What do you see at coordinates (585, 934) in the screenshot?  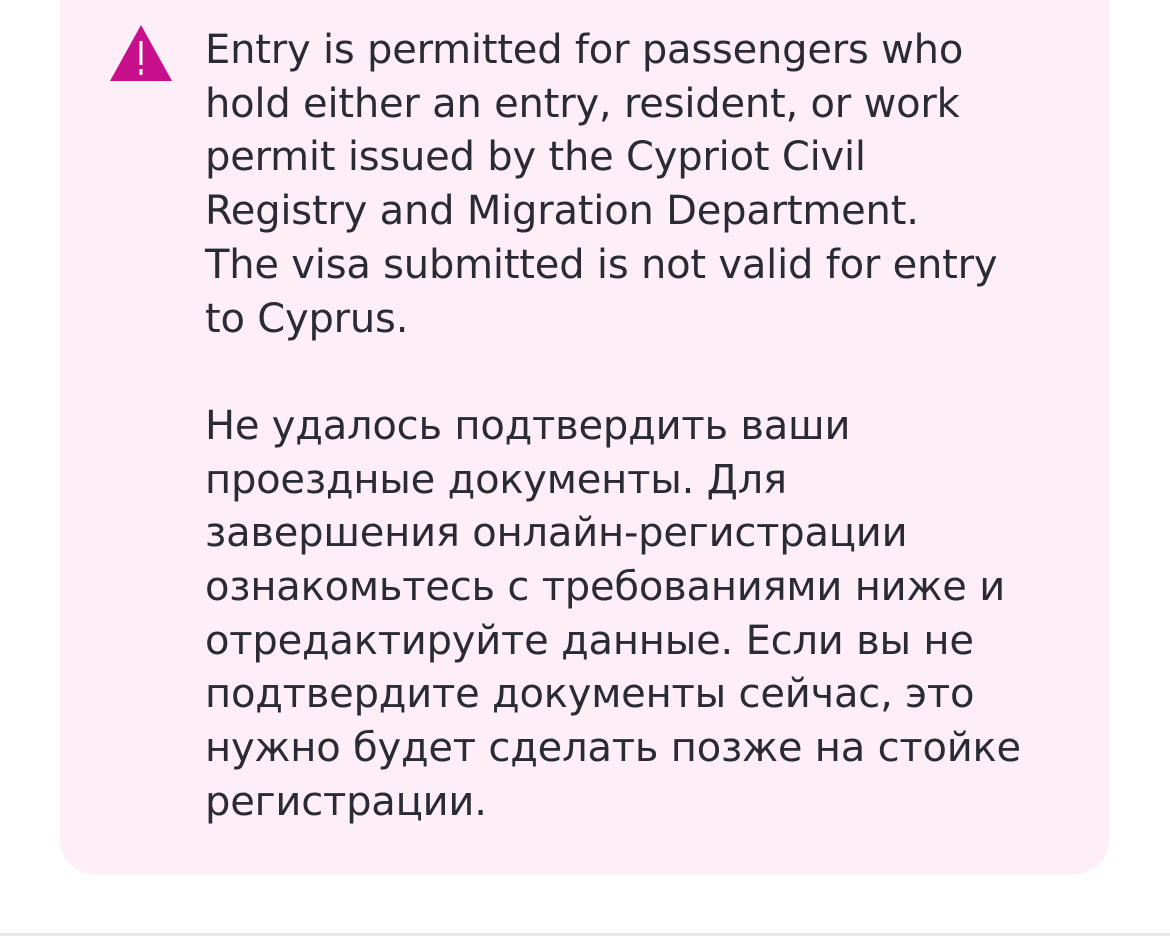 I see `bottom-divider` at bounding box center [585, 934].